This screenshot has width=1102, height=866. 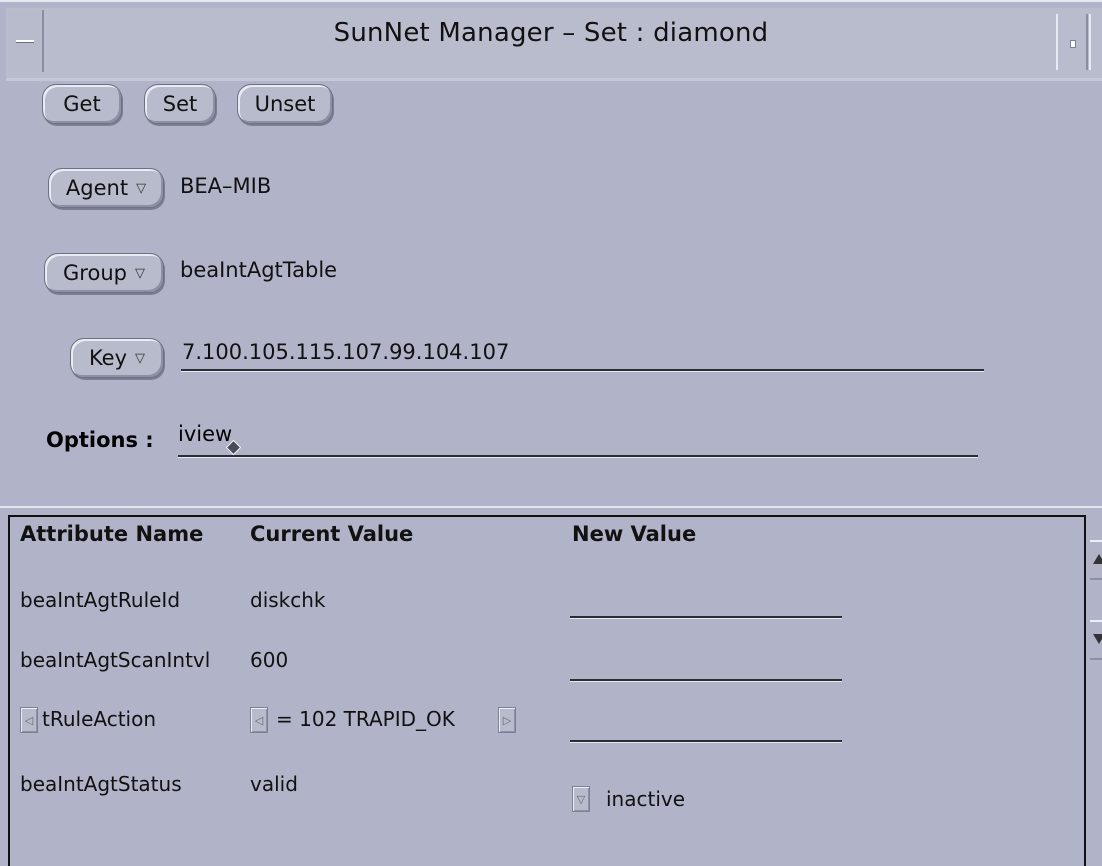 What do you see at coordinates (226, 186) in the screenshot?
I see `agent-value: BEA–MIB` at bounding box center [226, 186].